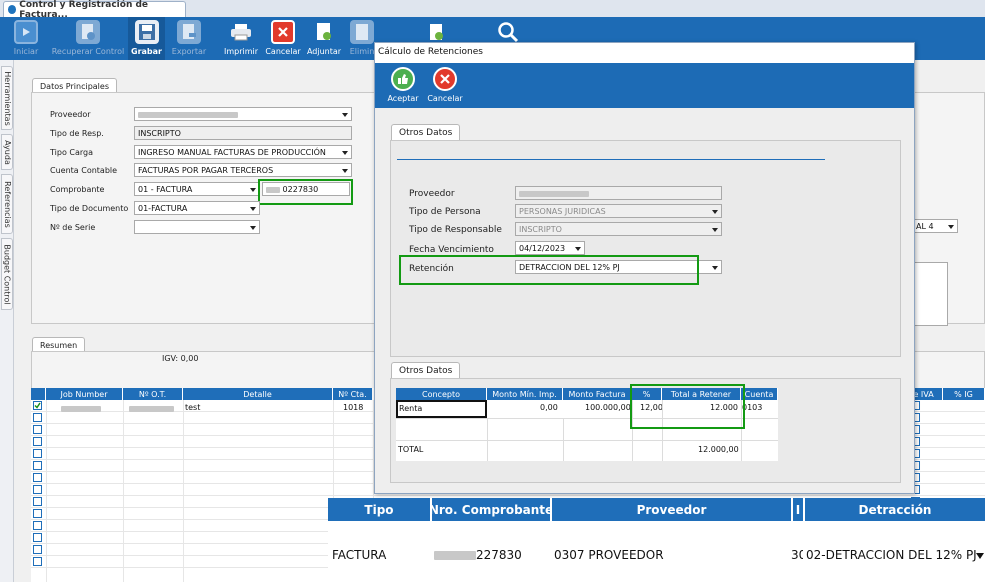  I want to click on grid-header-job-number: Job Number, so click(84, 394).